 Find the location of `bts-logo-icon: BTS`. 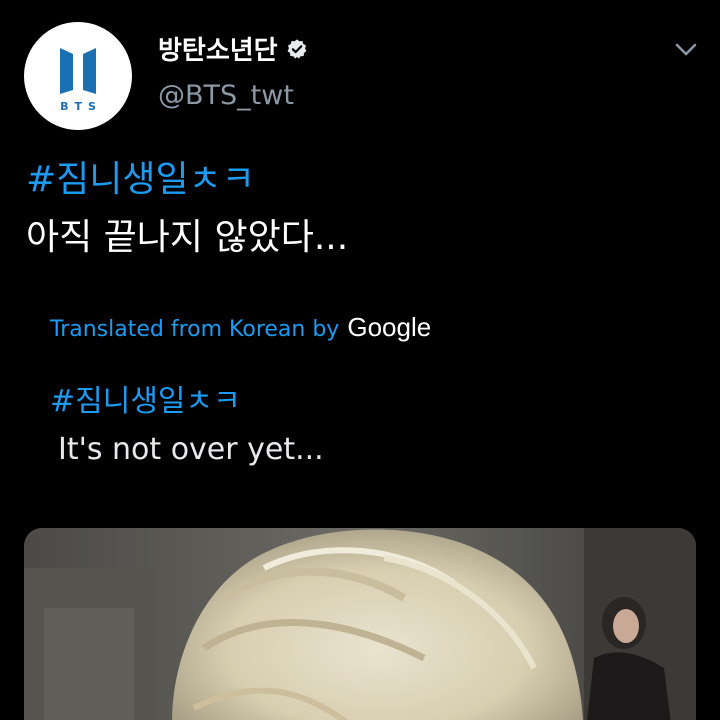

bts-logo-icon: BTS is located at coordinates (78, 77).